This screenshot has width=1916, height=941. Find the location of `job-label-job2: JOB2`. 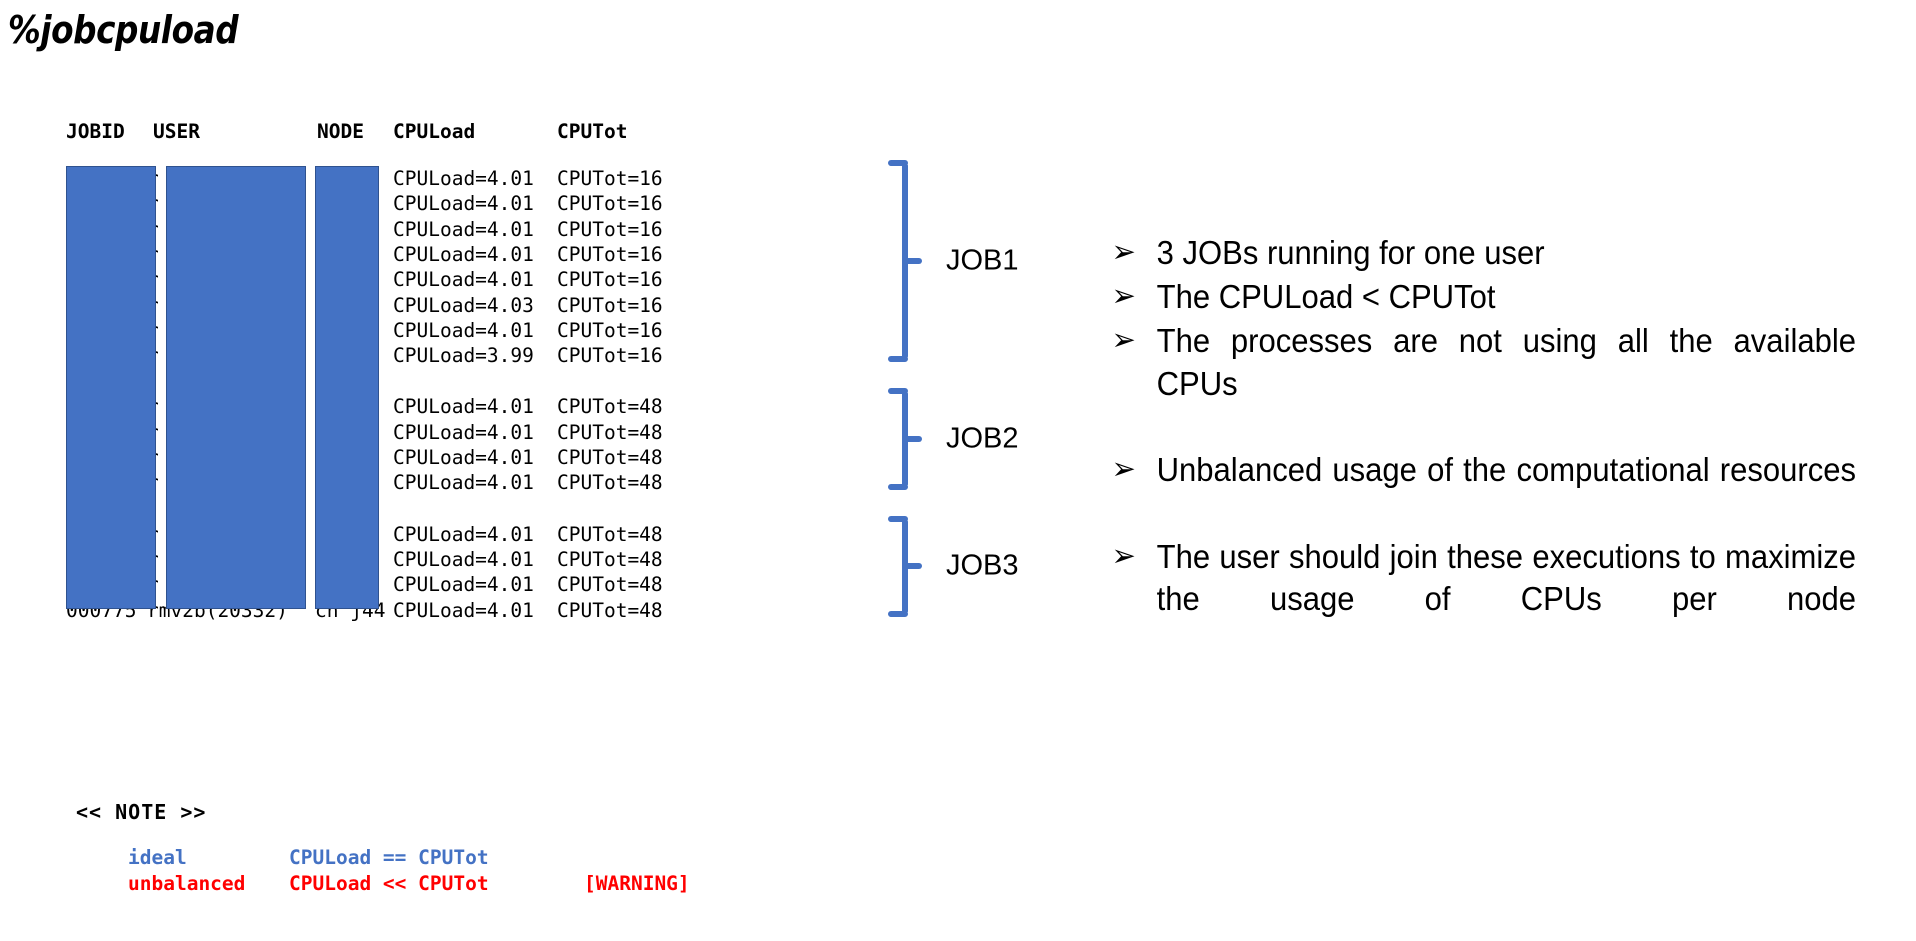

job-label-job2: JOB2 is located at coordinates (982, 438).